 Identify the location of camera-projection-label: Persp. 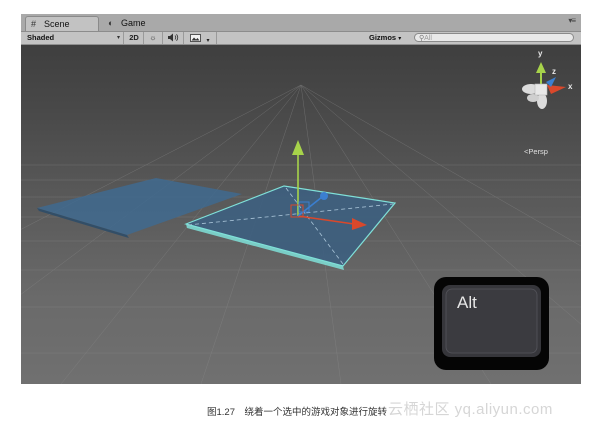
(538, 151).